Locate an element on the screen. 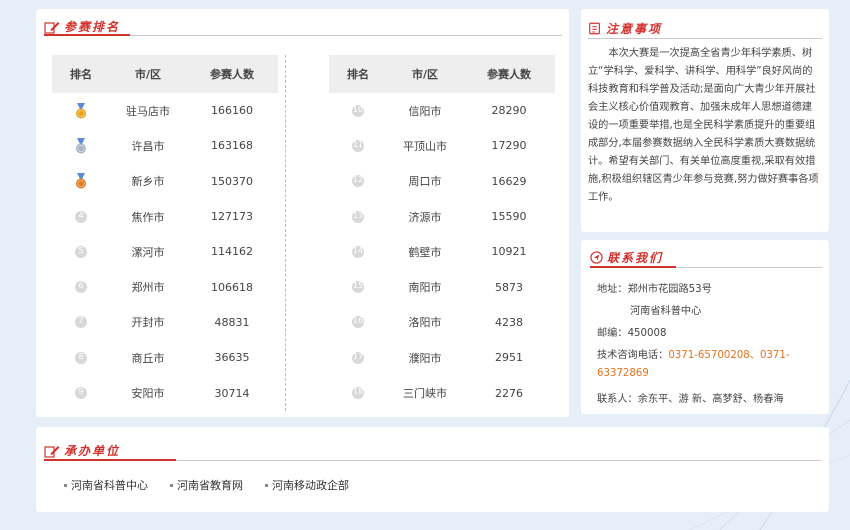 This screenshot has width=850, height=530. rank-number-badge: 12 is located at coordinates (358, 181).